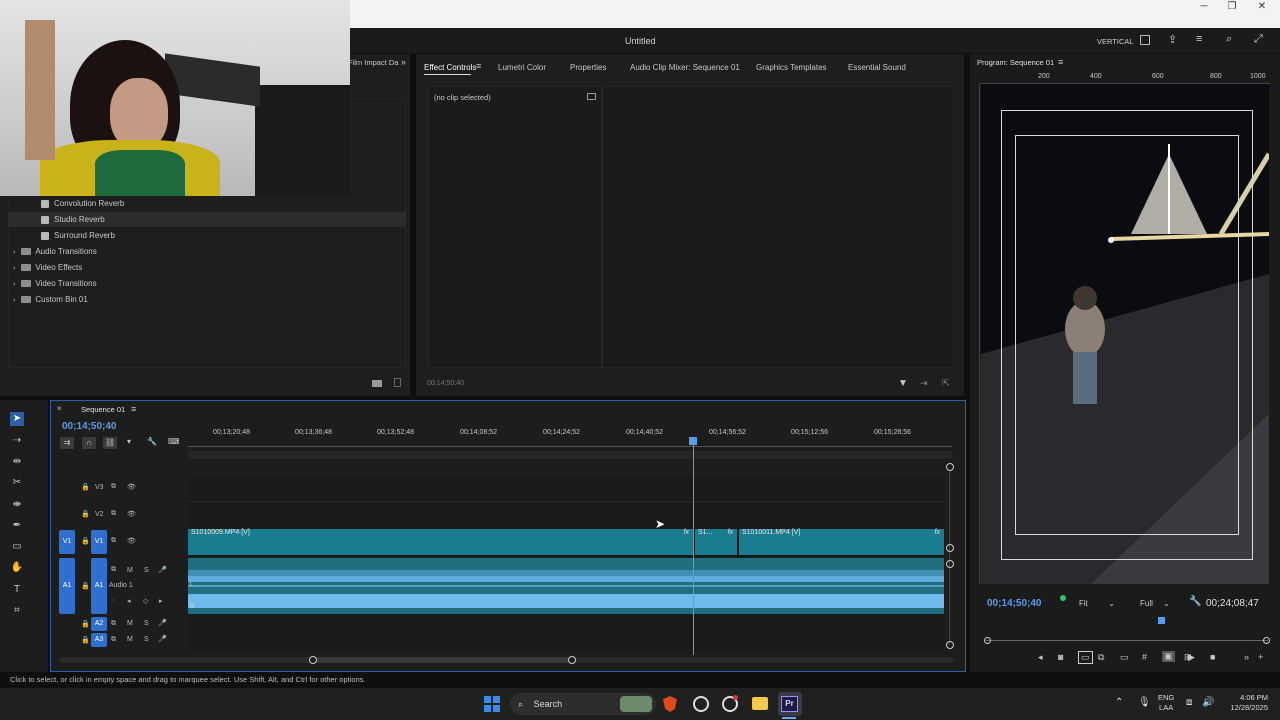 This screenshot has height=720, width=1280. I want to click on chatgpt-icon, so click(701, 704).